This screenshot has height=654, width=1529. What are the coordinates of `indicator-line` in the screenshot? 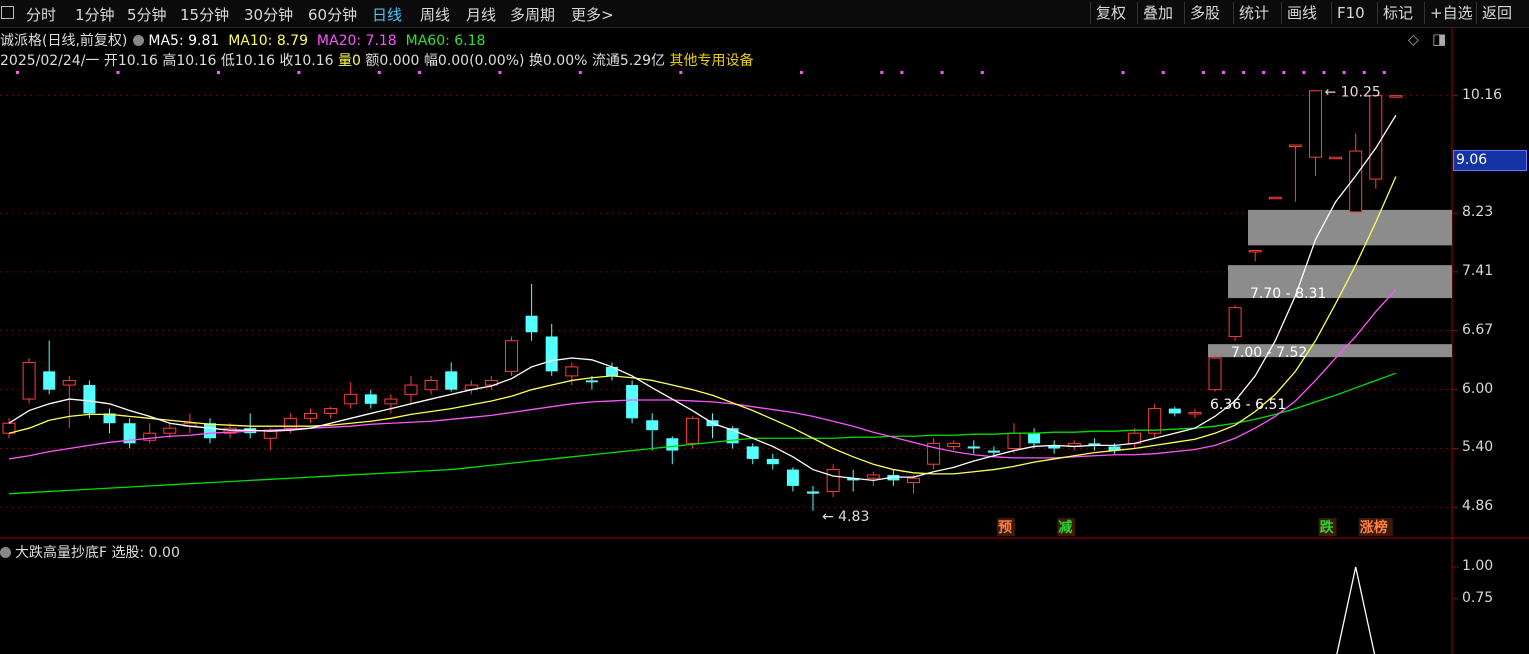 It's located at (1356, 610).